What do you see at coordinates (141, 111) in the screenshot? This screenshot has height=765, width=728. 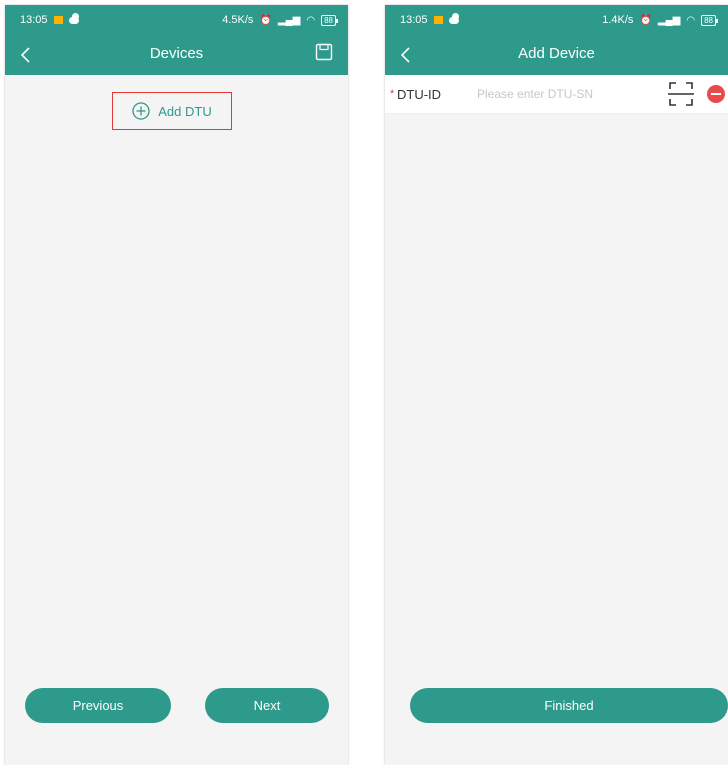 I see `plus-circle-icon` at bounding box center [141, 111].